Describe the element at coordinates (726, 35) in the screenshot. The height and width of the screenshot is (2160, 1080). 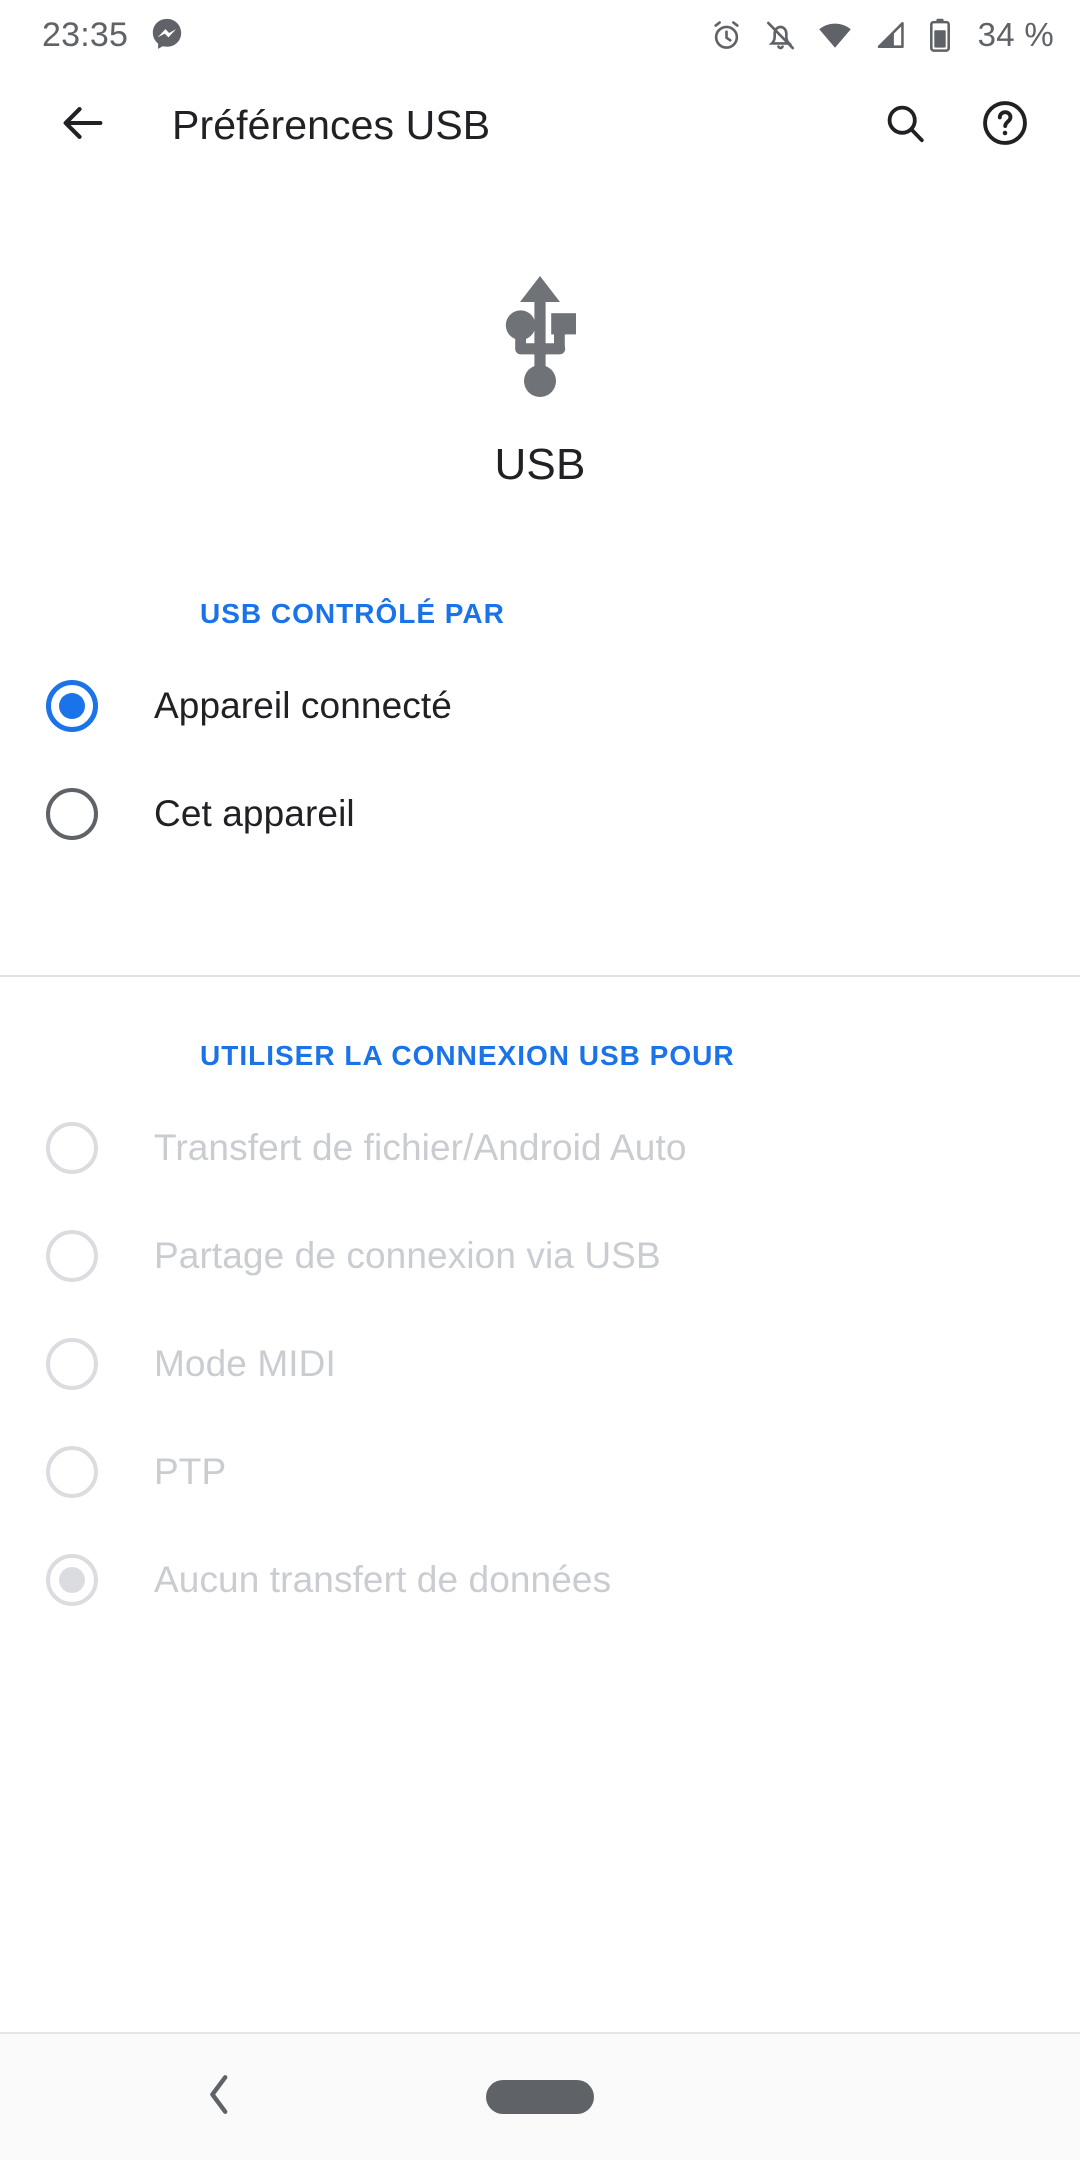
I see `alarm-icon` at that location.